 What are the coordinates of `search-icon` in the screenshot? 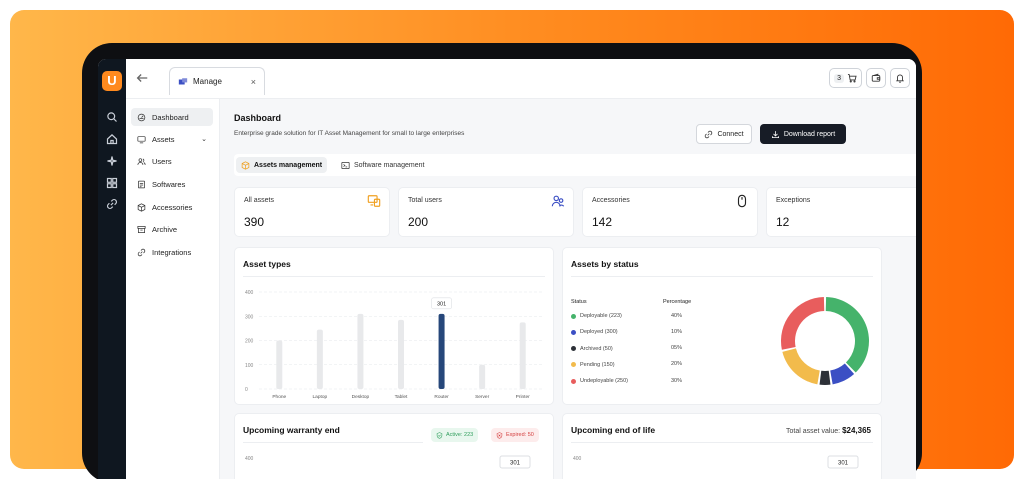 It's located at (112, 117).